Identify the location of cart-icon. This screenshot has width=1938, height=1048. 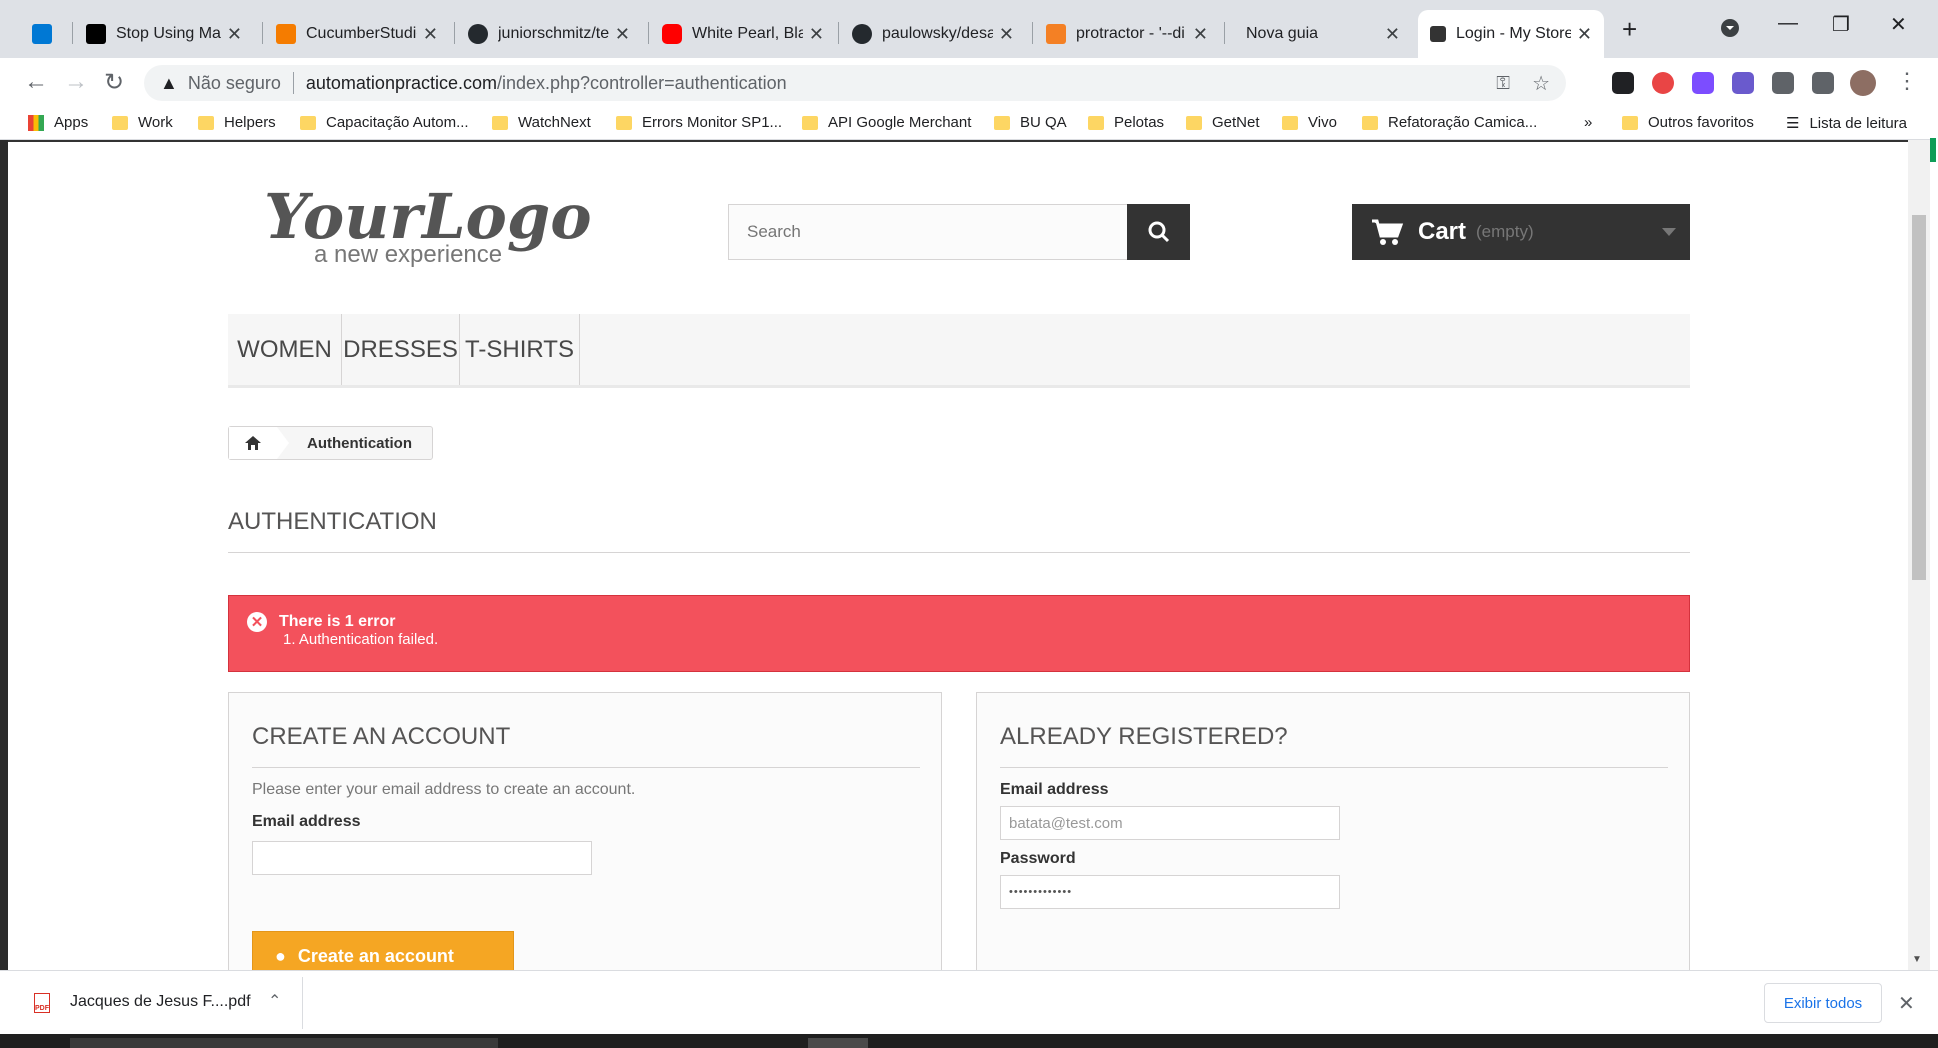
(1388, 232).